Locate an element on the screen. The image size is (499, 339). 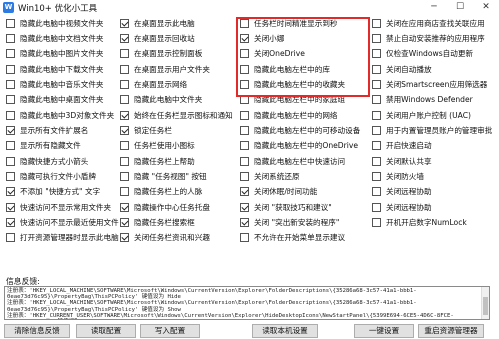
option-item: 禁用Windows Defender is located at coordinates (422, 100).